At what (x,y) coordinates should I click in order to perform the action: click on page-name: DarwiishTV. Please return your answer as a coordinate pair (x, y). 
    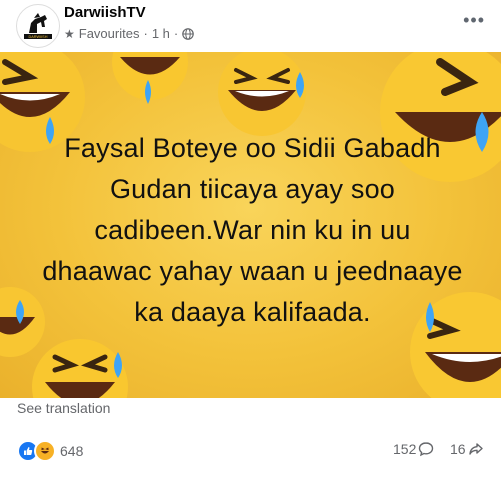
    Looking at the image, I should click on (105, 12).